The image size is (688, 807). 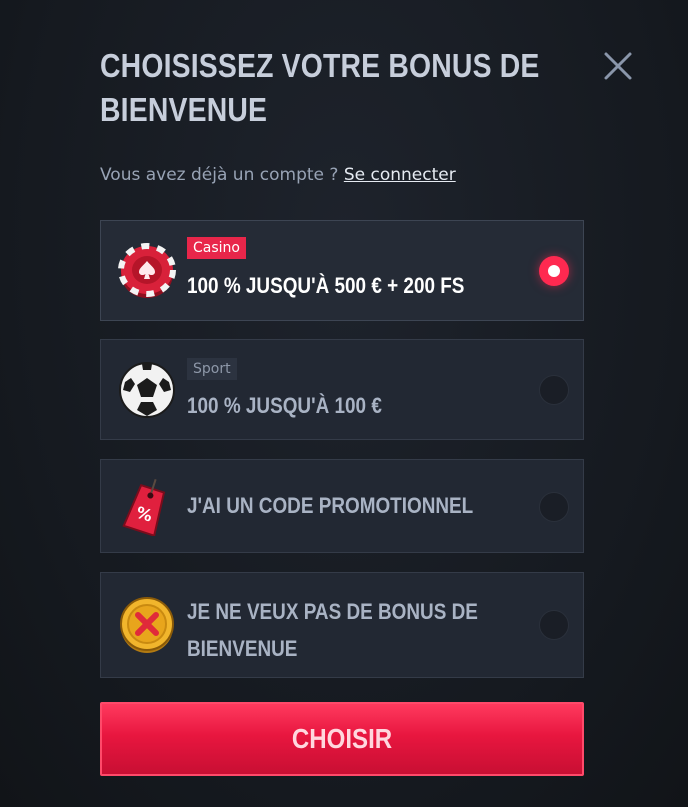 I want to click on bonus-option-no-bonus: JE NE VEUX PAS DE BONUS DE BIENVENUE, so click(x=342, y=625).